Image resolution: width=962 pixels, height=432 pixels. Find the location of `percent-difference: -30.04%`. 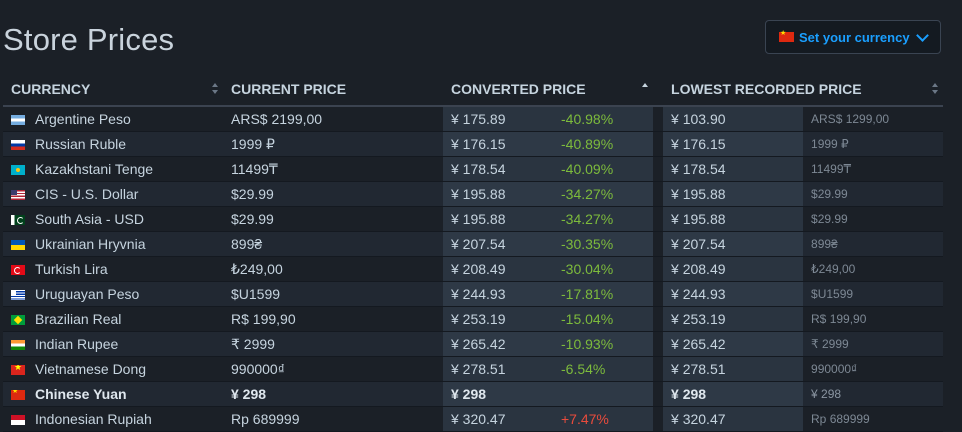

percent-difference: -30.04% is located at coordinates (603, 269).